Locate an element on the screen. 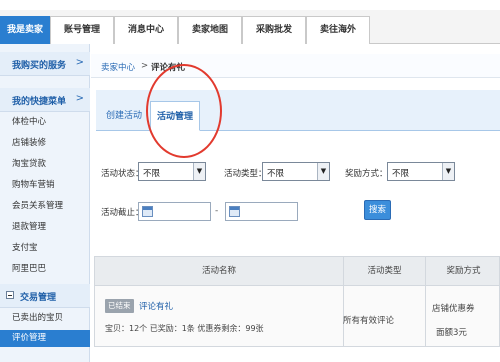 The width and height of the screenshot is (500, 362). status-select: 不限 ▼ is located at coordinates (172, 171).